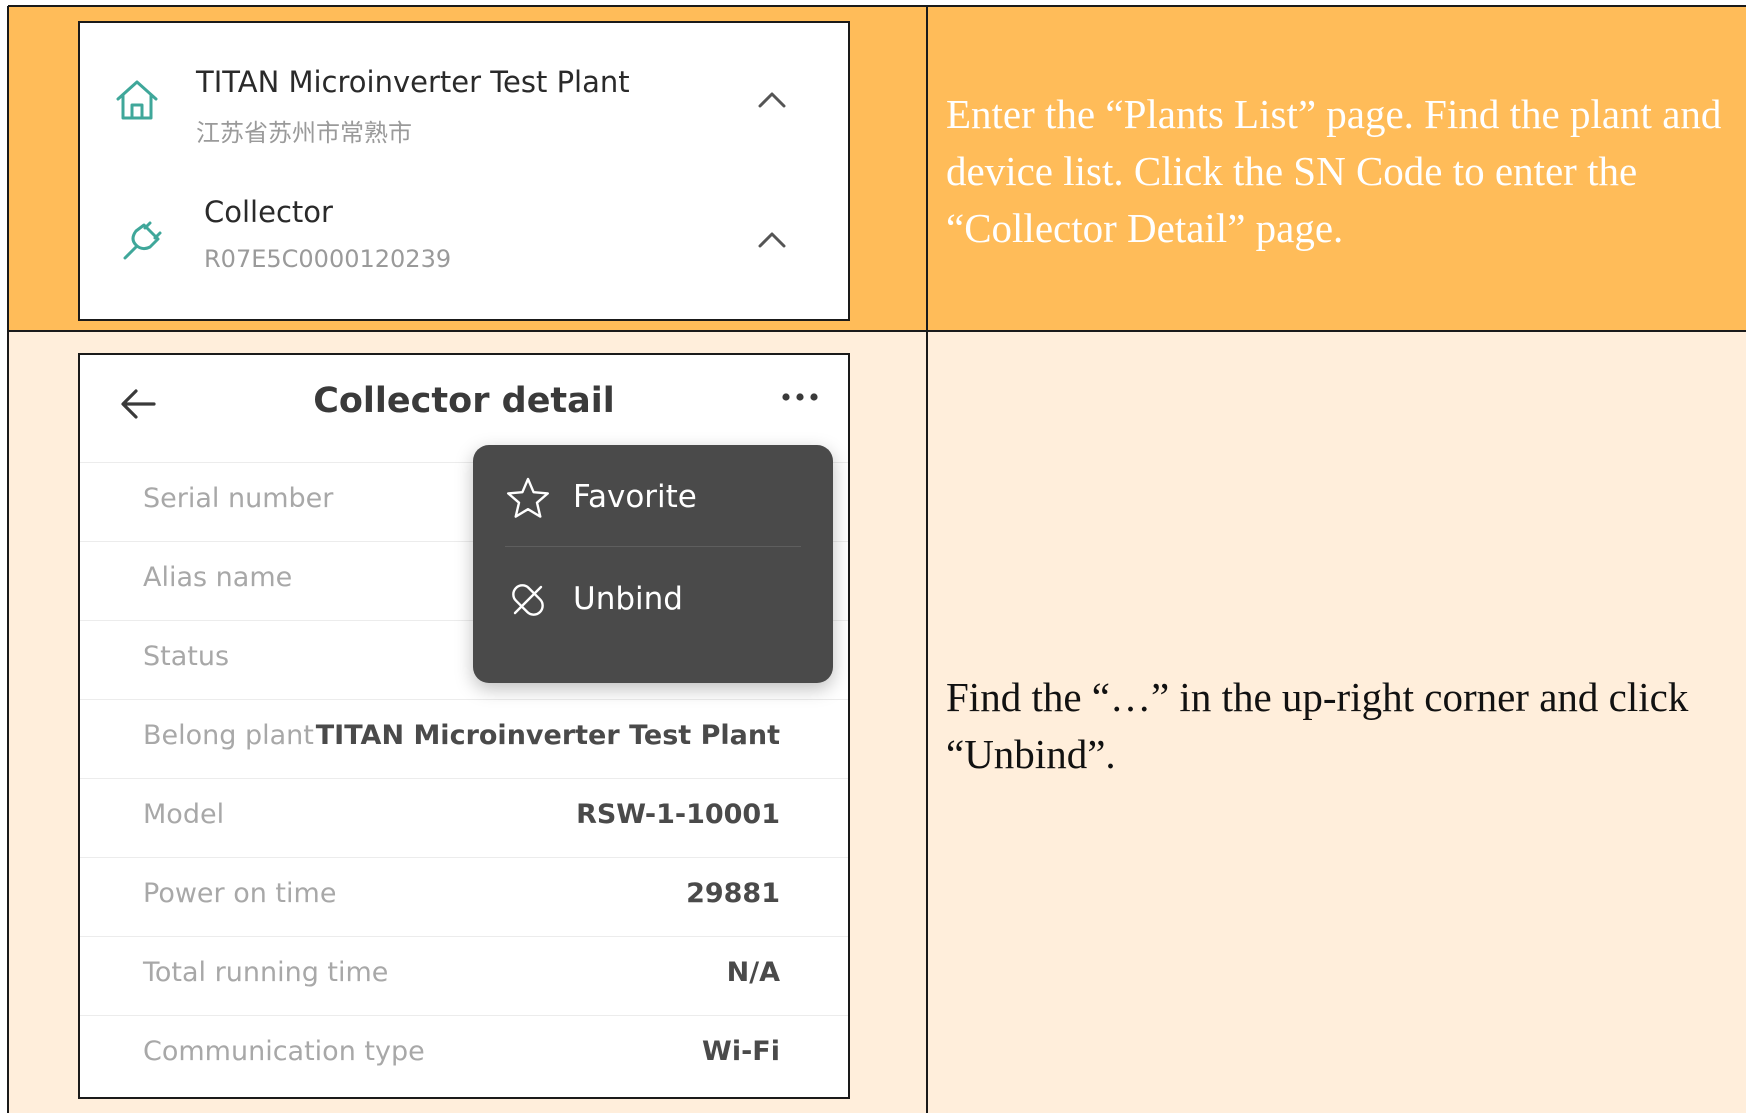 This screenshot has width=1746, height=1113. Describe the element at coordinates (464, 1054) in the screenshot. I see `detail-row-communication-type: Communication type Wi-Fi` at that location.